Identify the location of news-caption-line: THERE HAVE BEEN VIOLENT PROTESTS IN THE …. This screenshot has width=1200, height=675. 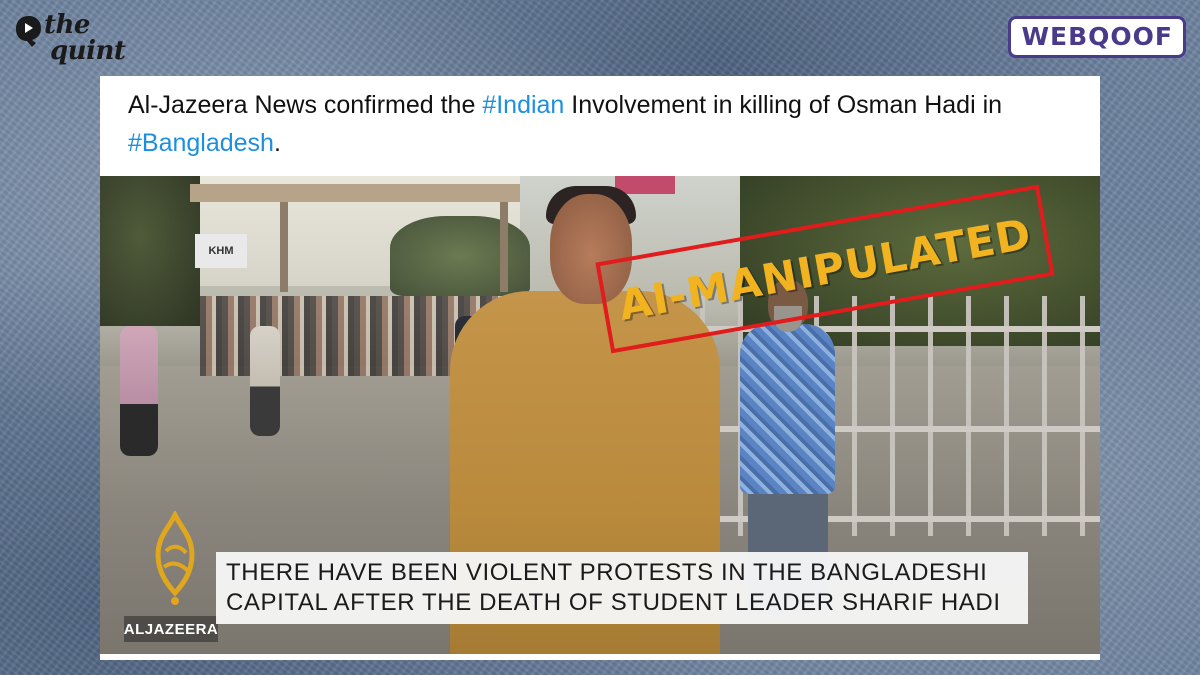
(607, 572).